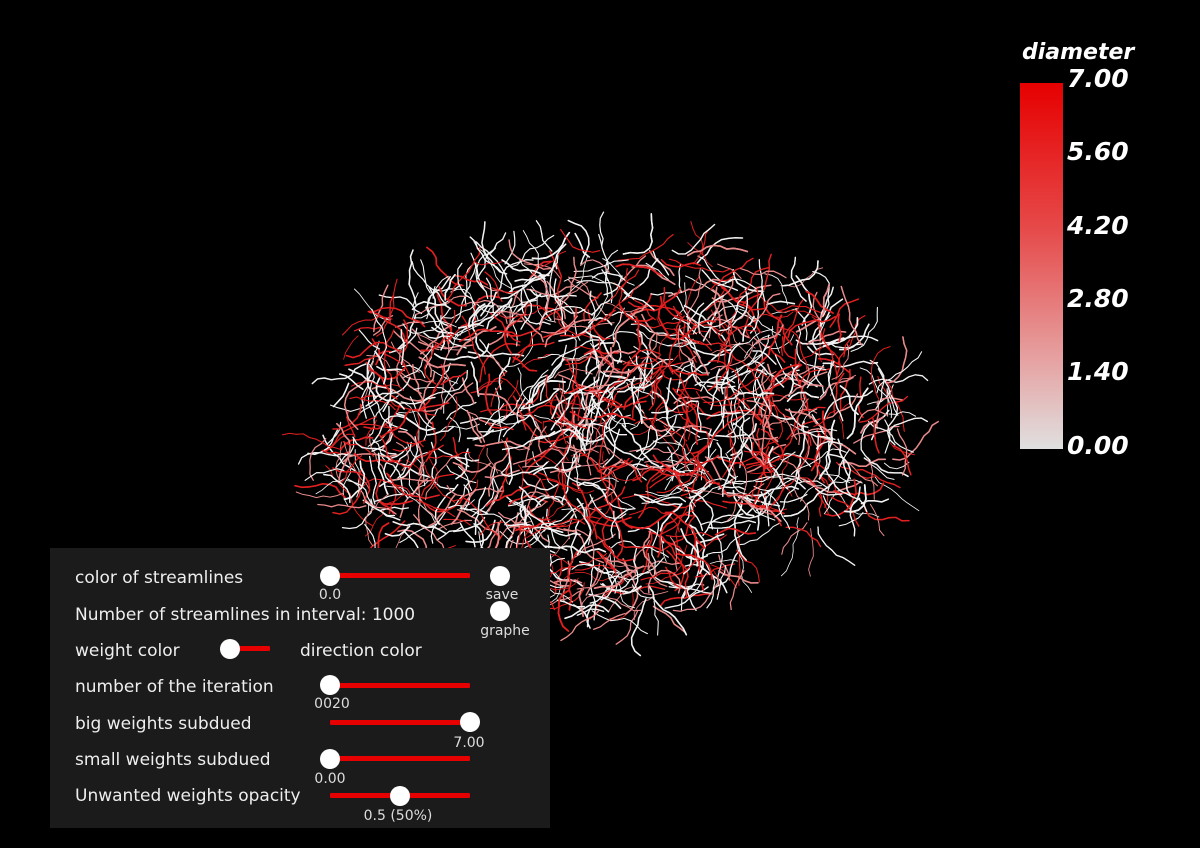 The height and width of the screenshot is (848, 1200). What do you see at coordinates (1098, 78) in the screenshot?
I see `colorbar-tick: 7.00` at bounding box center [1098, 78].